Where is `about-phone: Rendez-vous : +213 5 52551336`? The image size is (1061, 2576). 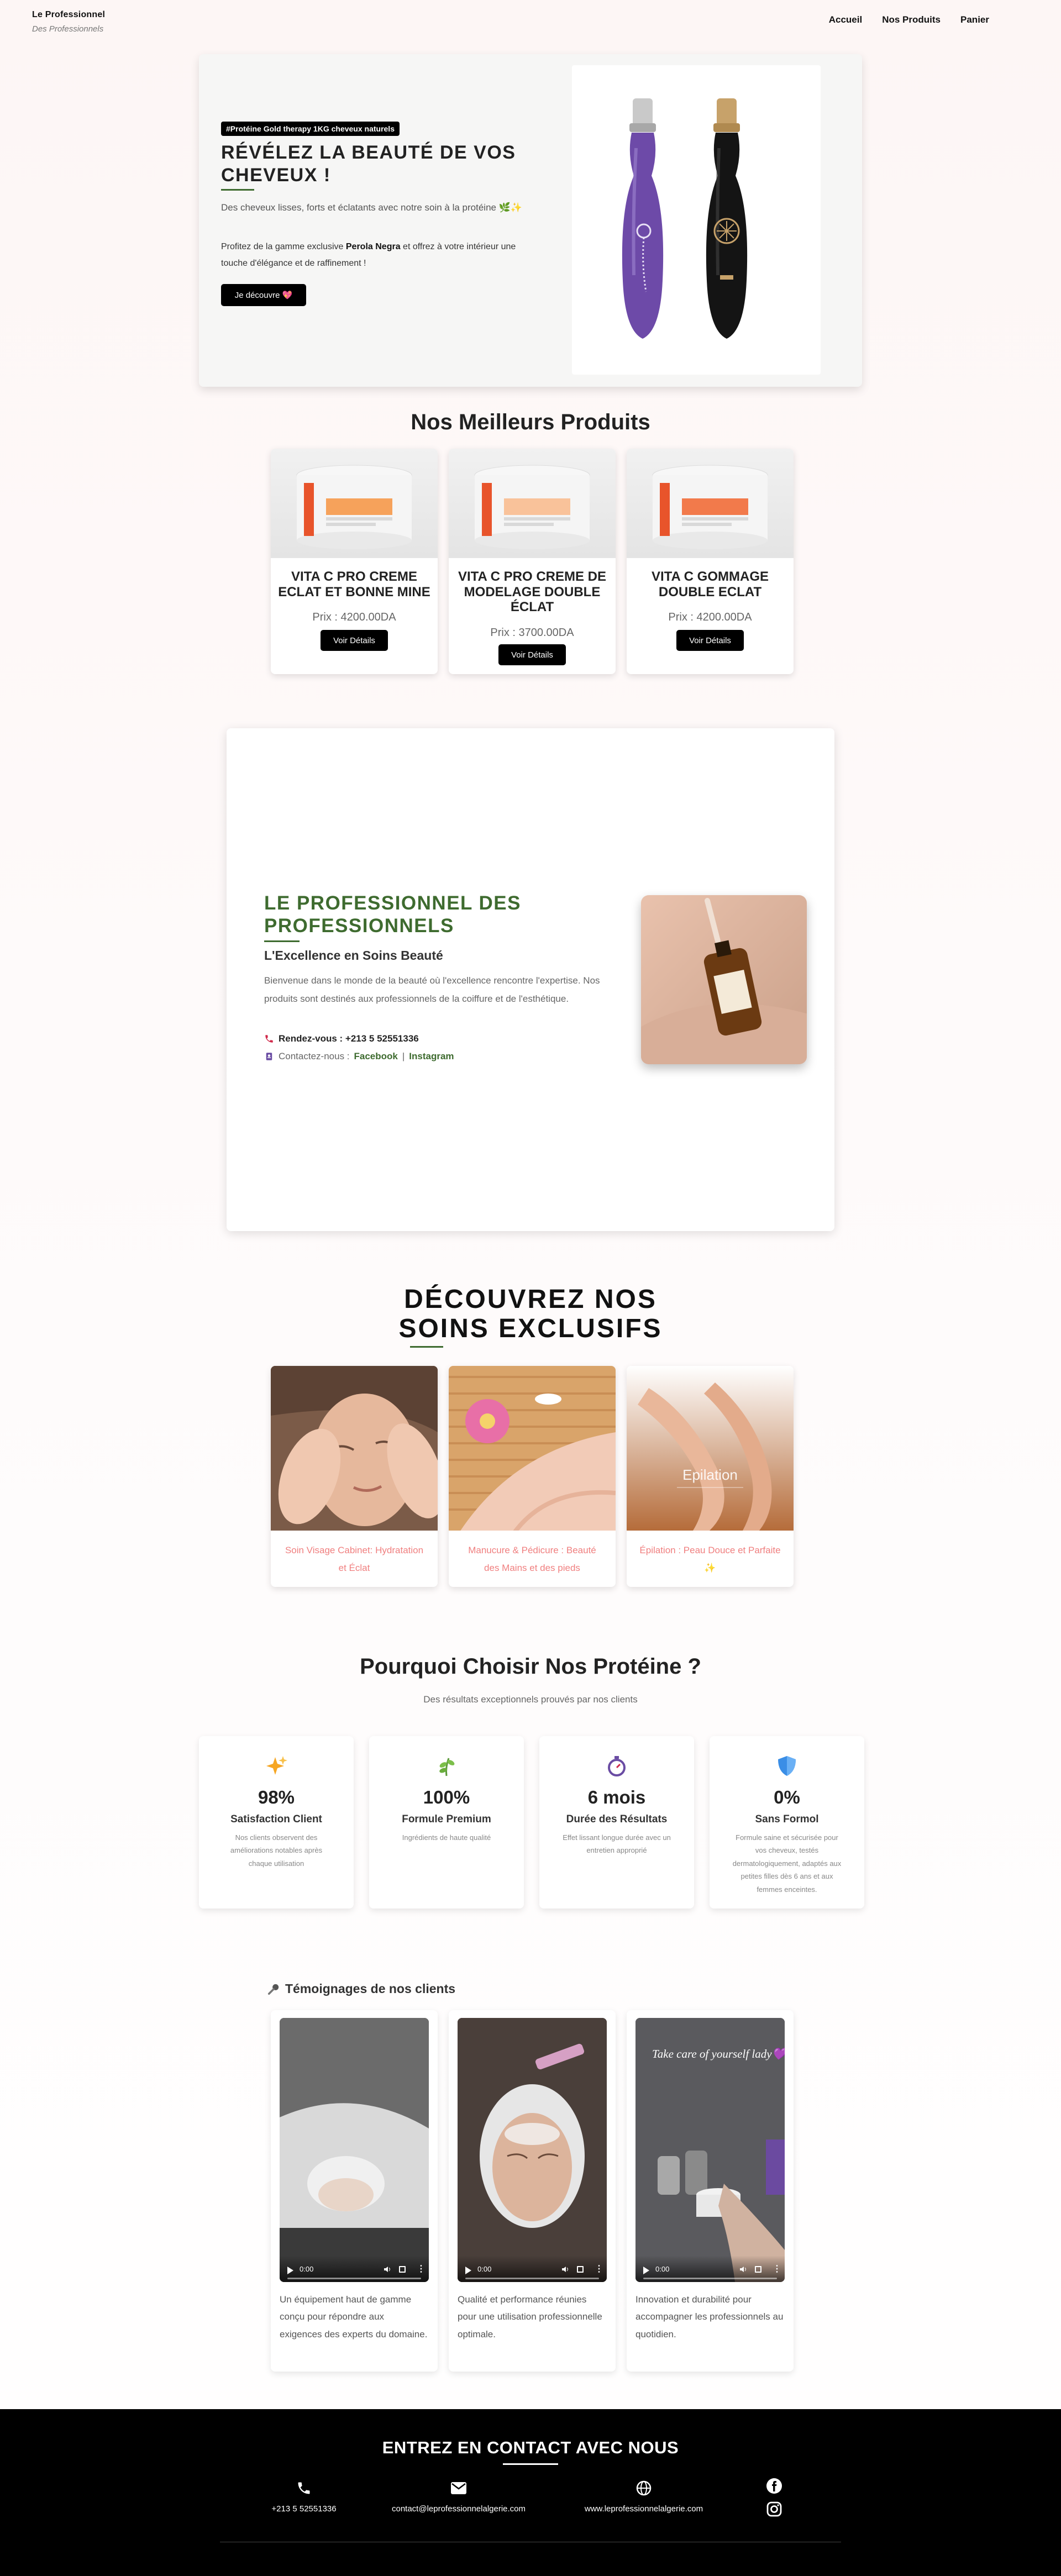 about-phone: Rendez-vous : +213 5 52551336 is located at coordinates (341, 1038).